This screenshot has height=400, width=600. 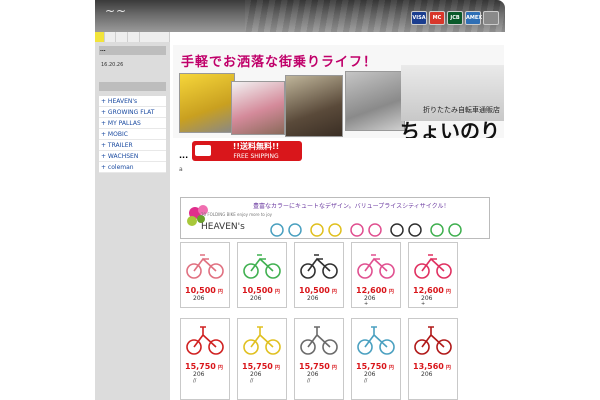 I want to click on sidebar-item-growing-flat: + GROWING FLAT, so click(x=132, y=112).